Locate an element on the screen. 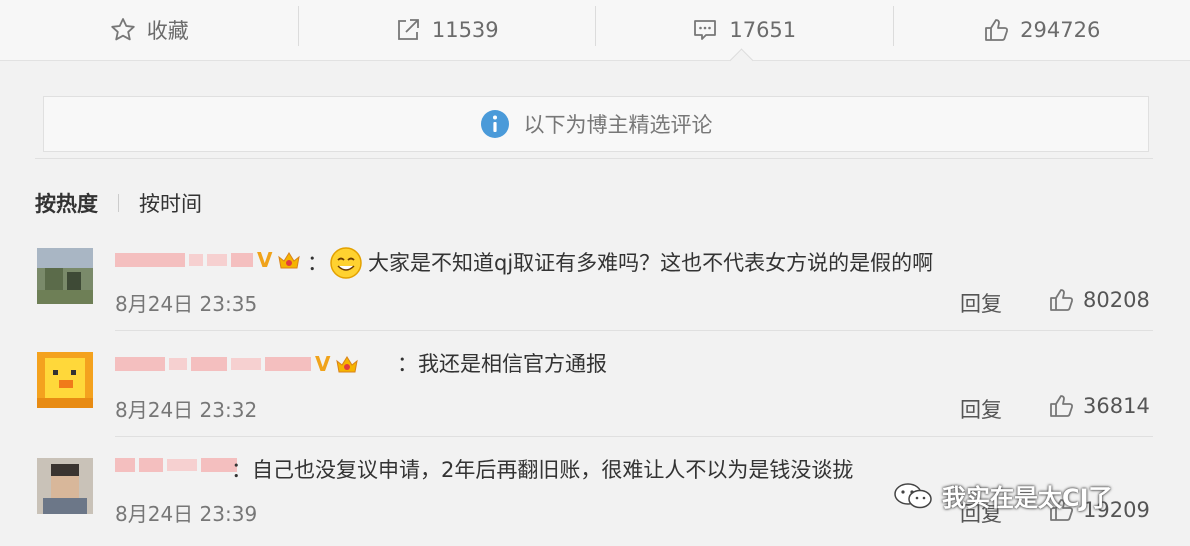  comment-content: ：我还是相信官方通报 is located at coordinates (502, 363).